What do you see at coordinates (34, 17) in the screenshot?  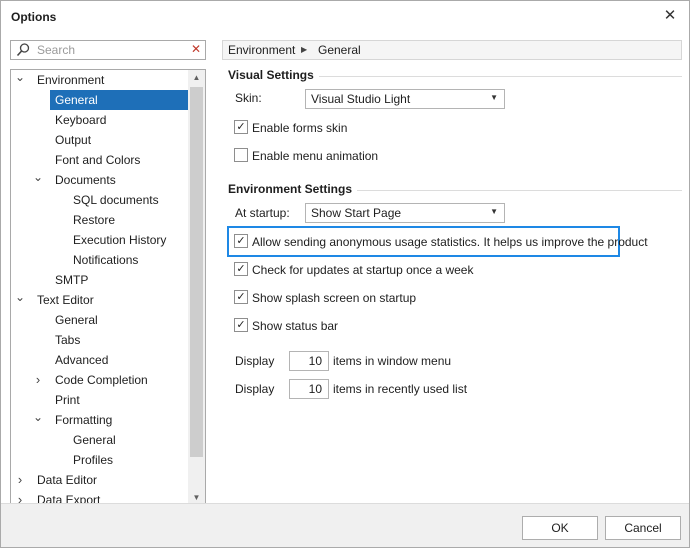 I see `window-title: Options` at bounding box center [34, 17].